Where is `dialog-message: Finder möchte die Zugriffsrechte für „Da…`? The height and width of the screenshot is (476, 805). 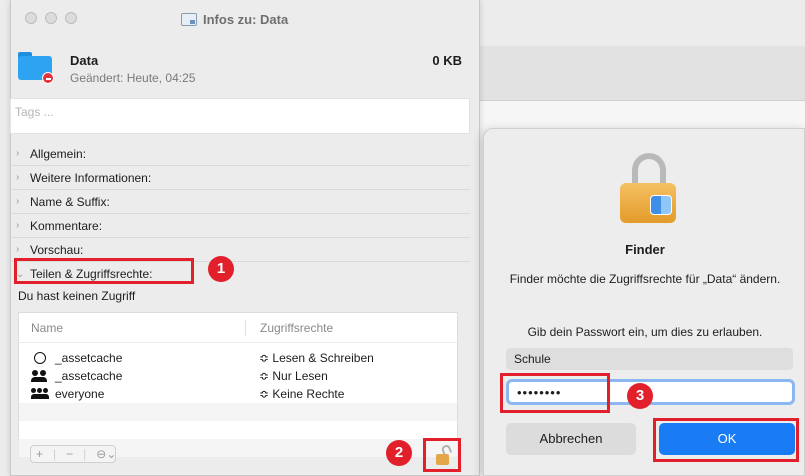 dialog-message: Finder möchte die Zugriffsrechte für „Da… is located at coordinates (645, 279).